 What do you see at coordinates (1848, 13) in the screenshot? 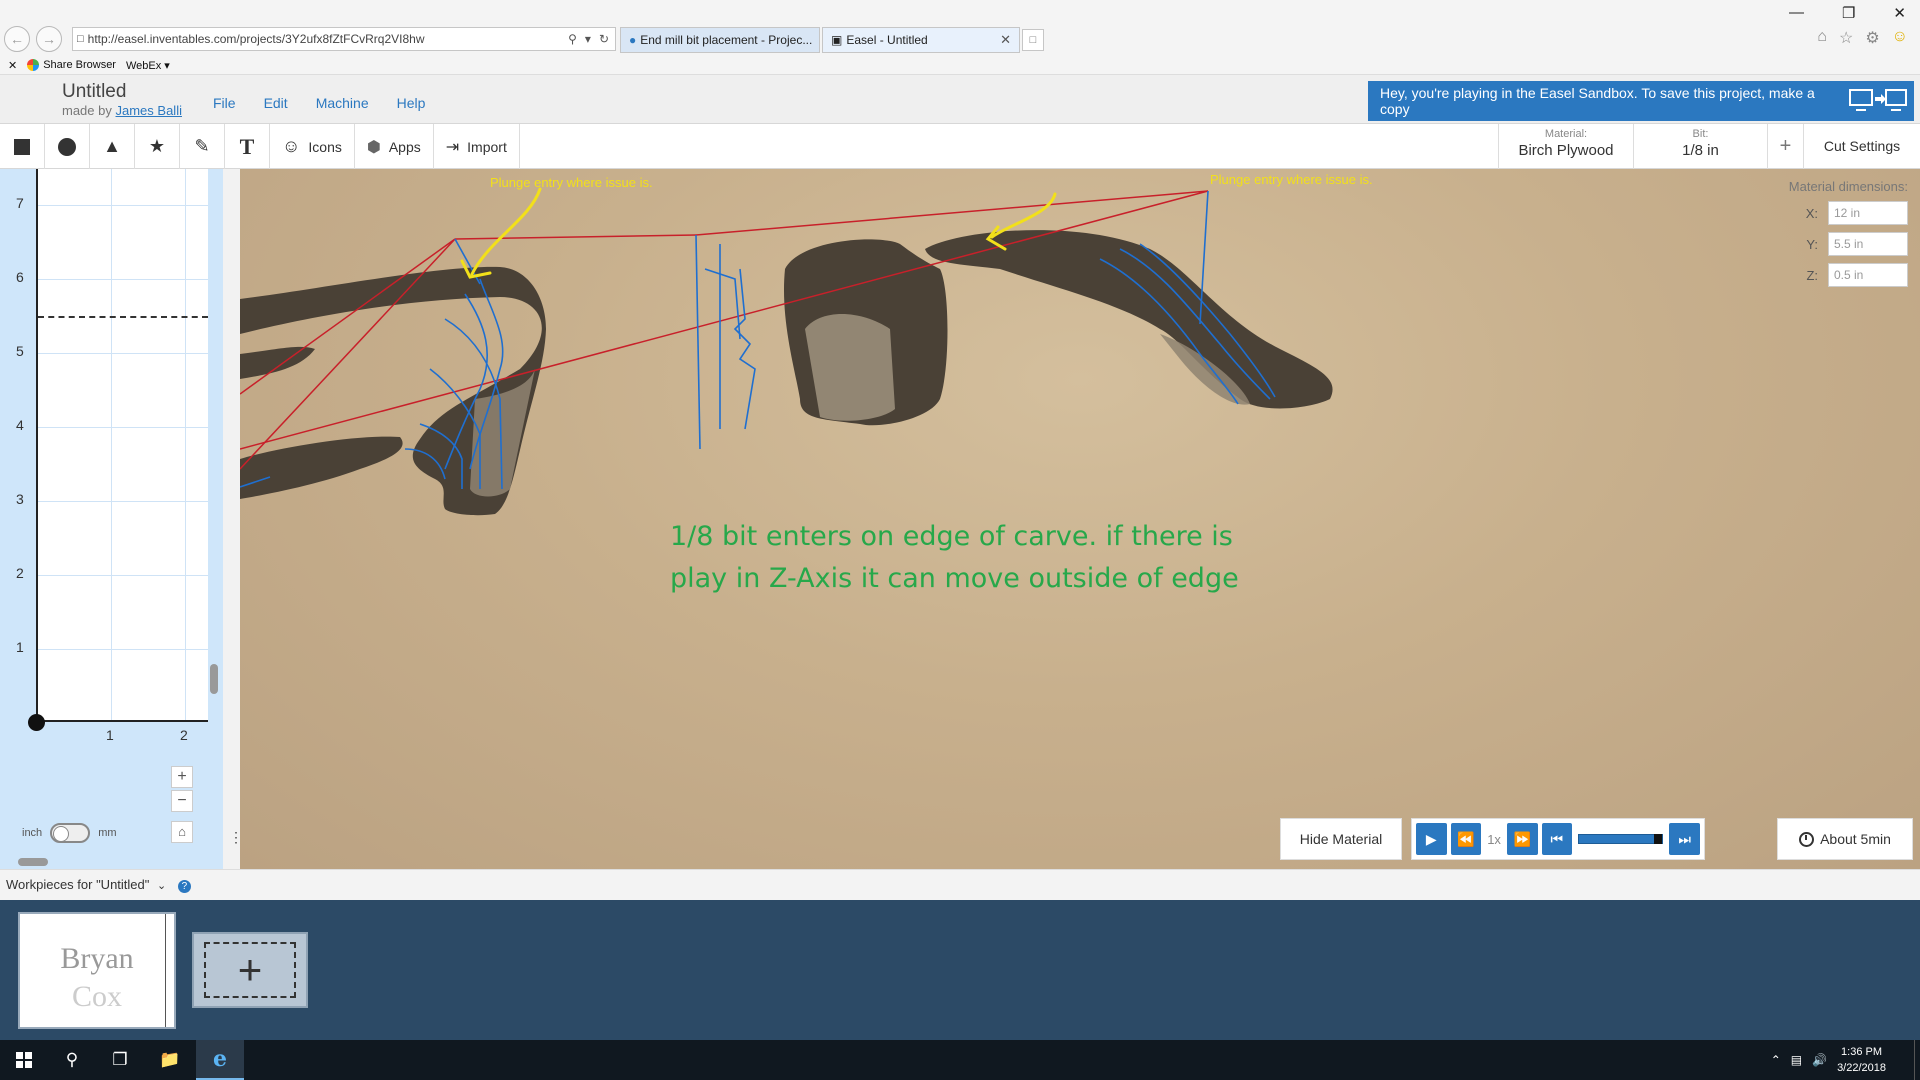
I see `restore-icon: ❐` at bounding box center [1848, 13].